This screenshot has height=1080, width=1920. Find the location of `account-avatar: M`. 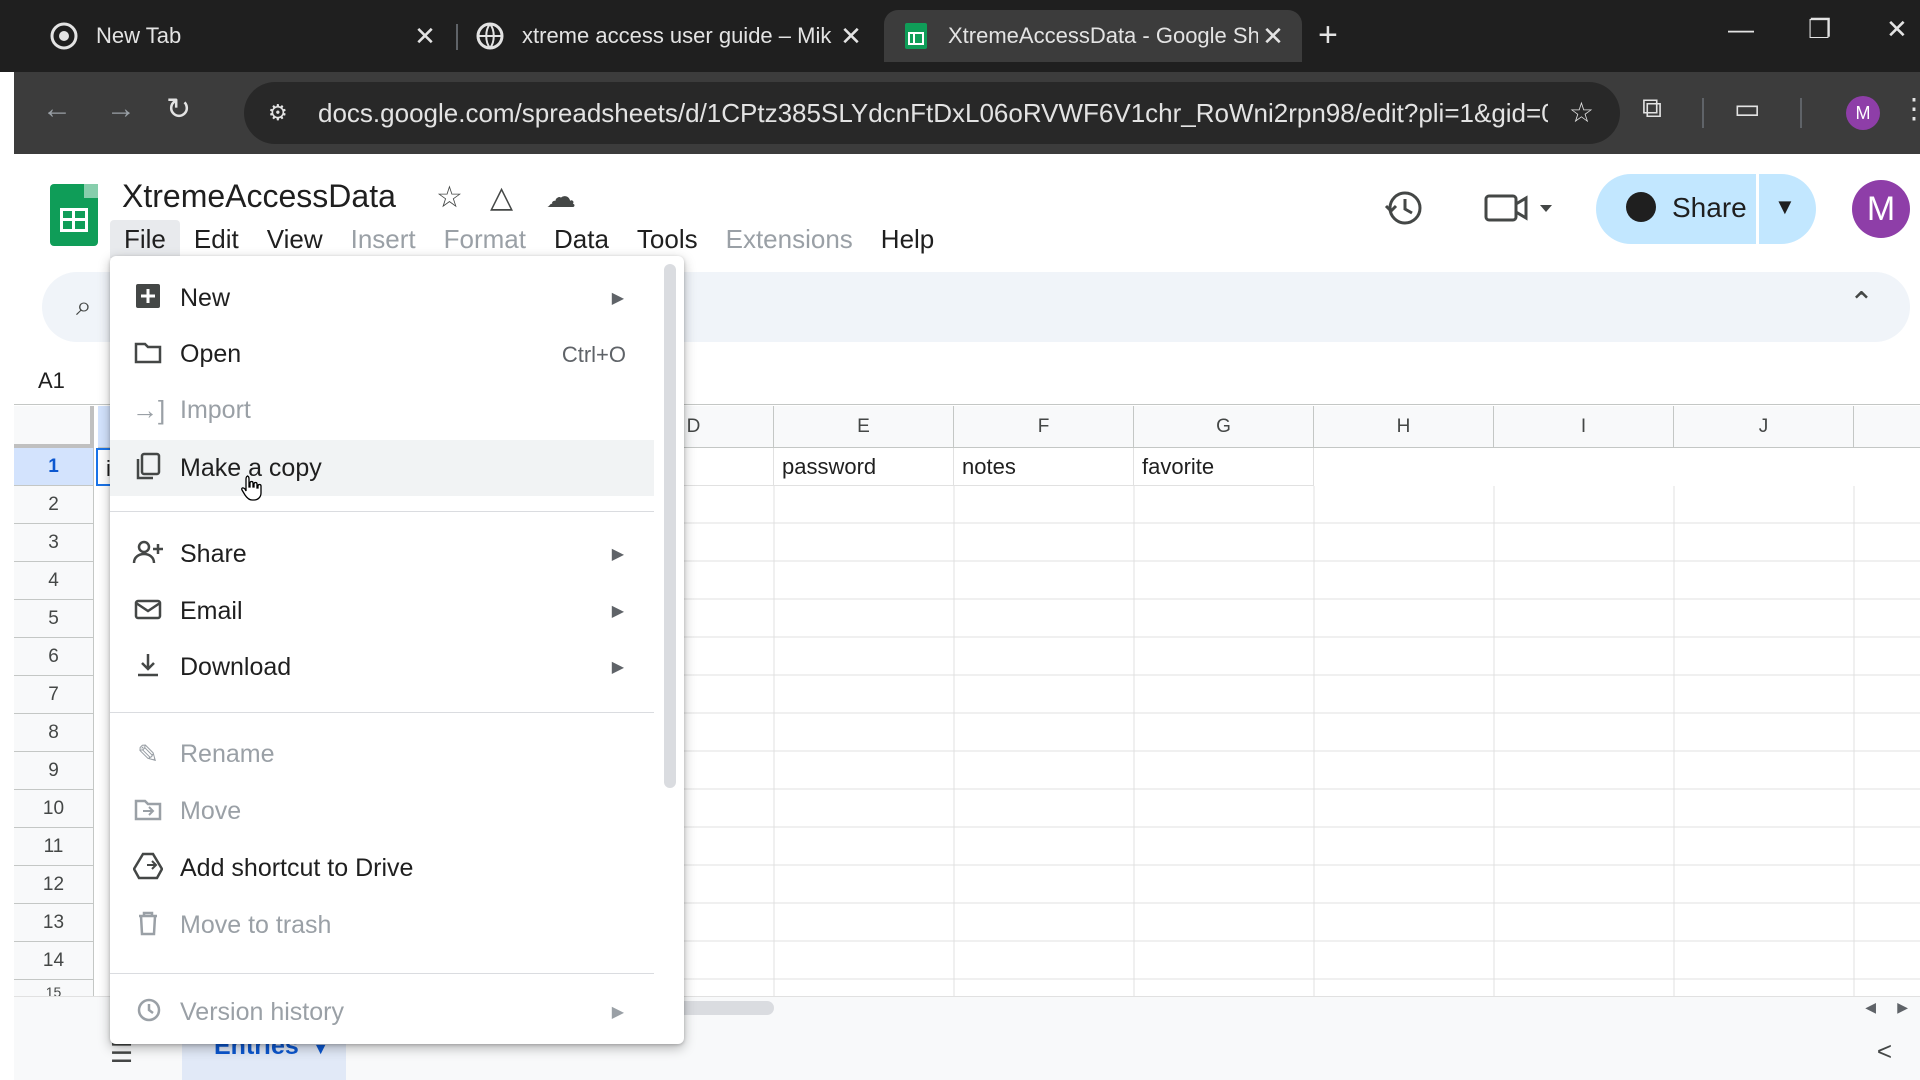

account-avatar: M is located at coordinates (1881, 209).